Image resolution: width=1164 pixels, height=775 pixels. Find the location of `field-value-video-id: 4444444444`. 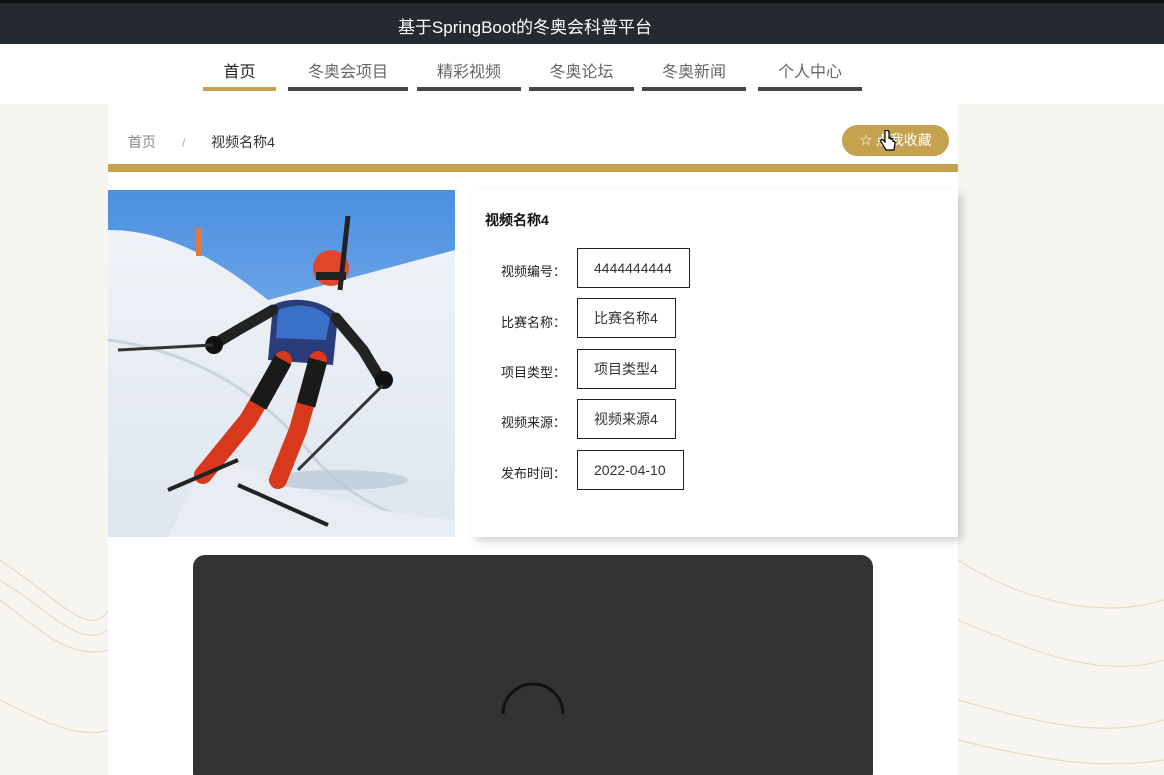

field-value-video-id: 4444444444 is located at coordinates (633, 268).